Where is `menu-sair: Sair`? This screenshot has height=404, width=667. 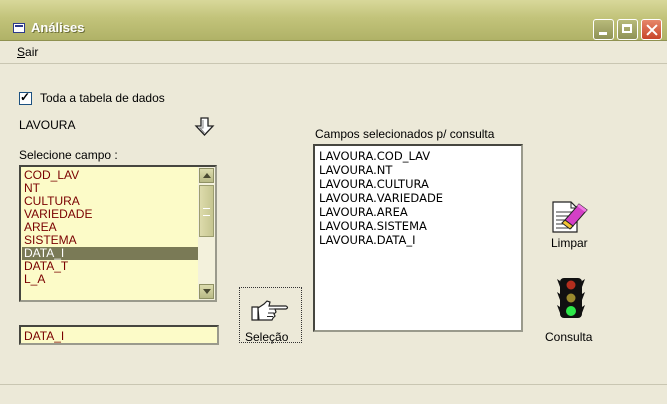 menu-sair: Sair is located at coordinates (27, 52).